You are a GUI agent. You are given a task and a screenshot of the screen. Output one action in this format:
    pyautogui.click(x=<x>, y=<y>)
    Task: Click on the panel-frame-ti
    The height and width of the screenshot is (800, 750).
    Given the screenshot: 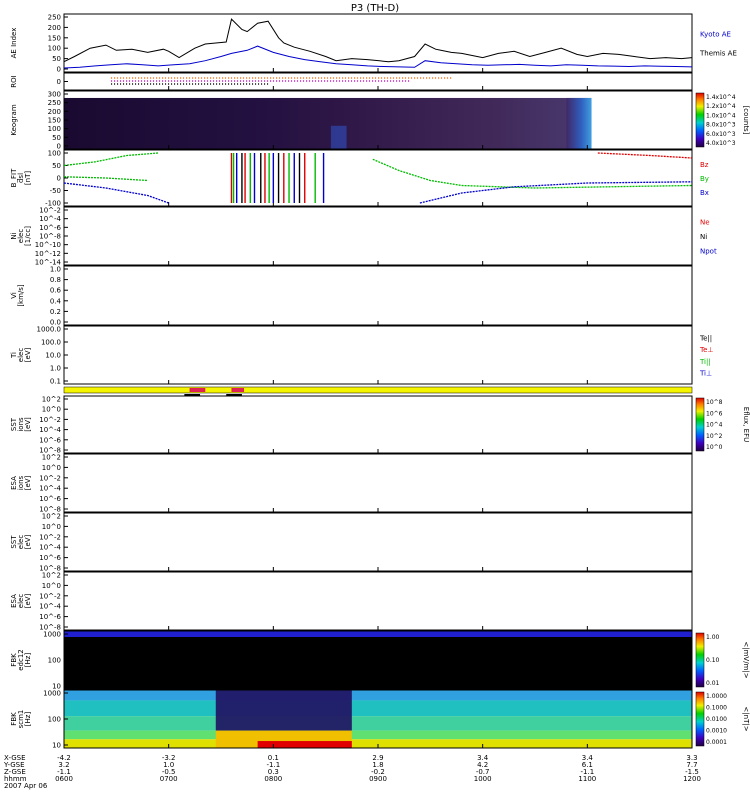 What is the action you would take?
    pyautogui.click(x=378, y=355)
    